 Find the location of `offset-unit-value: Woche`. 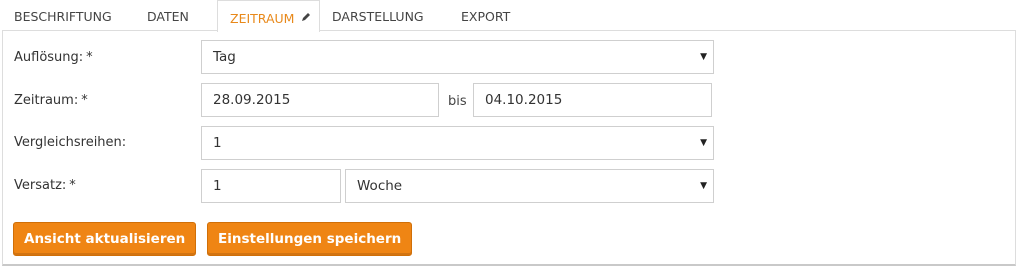

offset-unit-value: Woche is located at coordinates (380, 186).